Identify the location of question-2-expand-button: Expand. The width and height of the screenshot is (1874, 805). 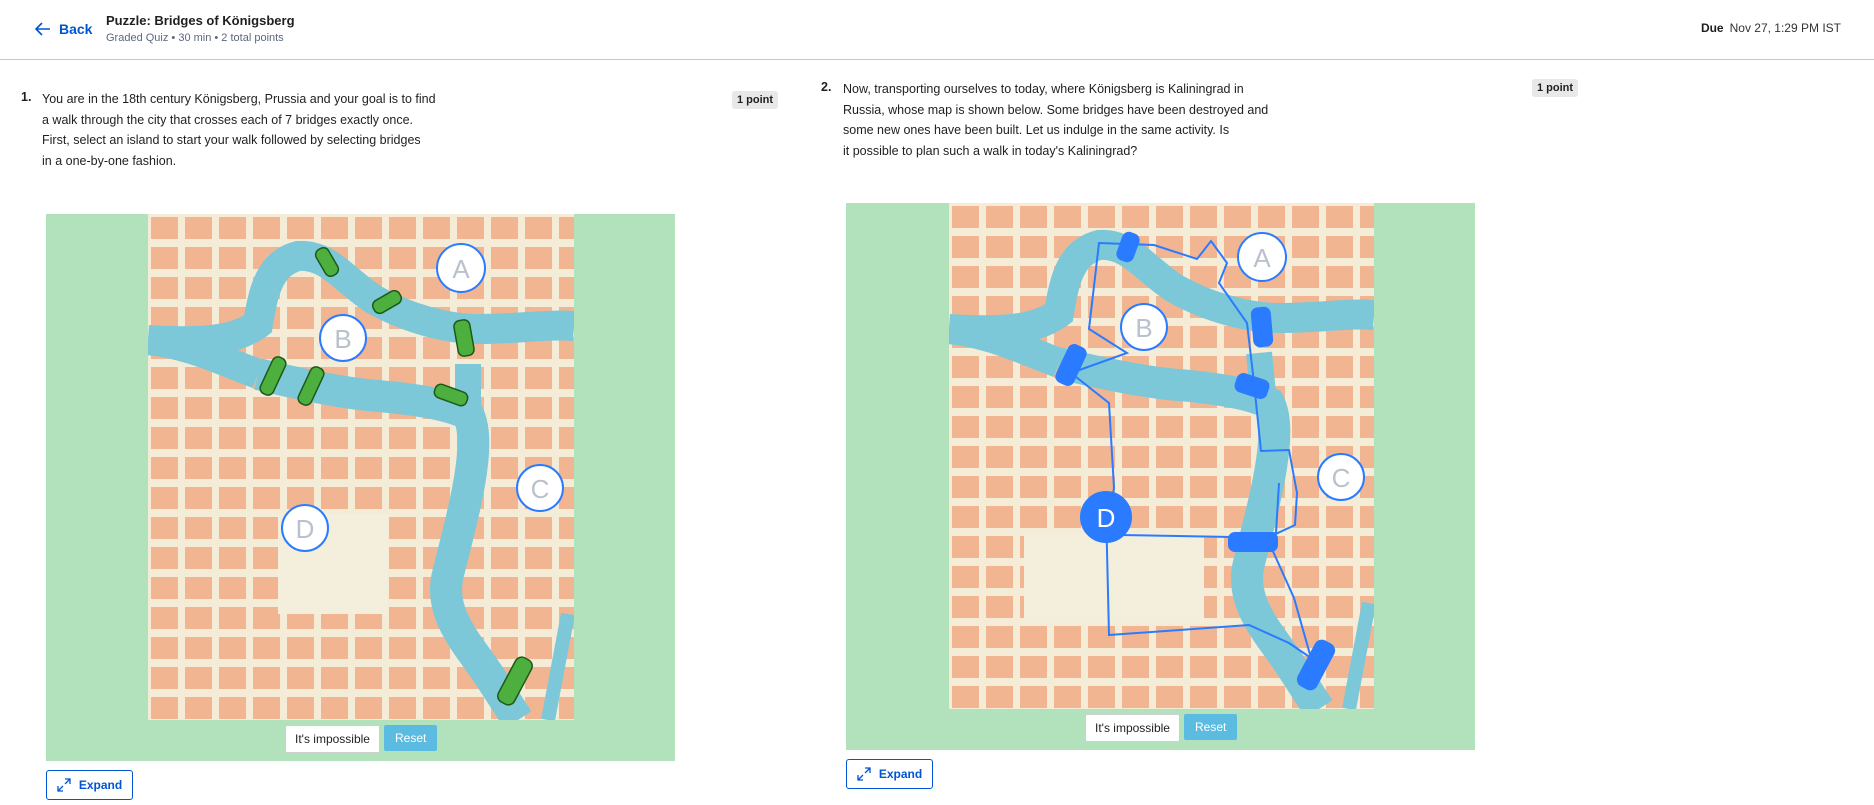
(889, 774).